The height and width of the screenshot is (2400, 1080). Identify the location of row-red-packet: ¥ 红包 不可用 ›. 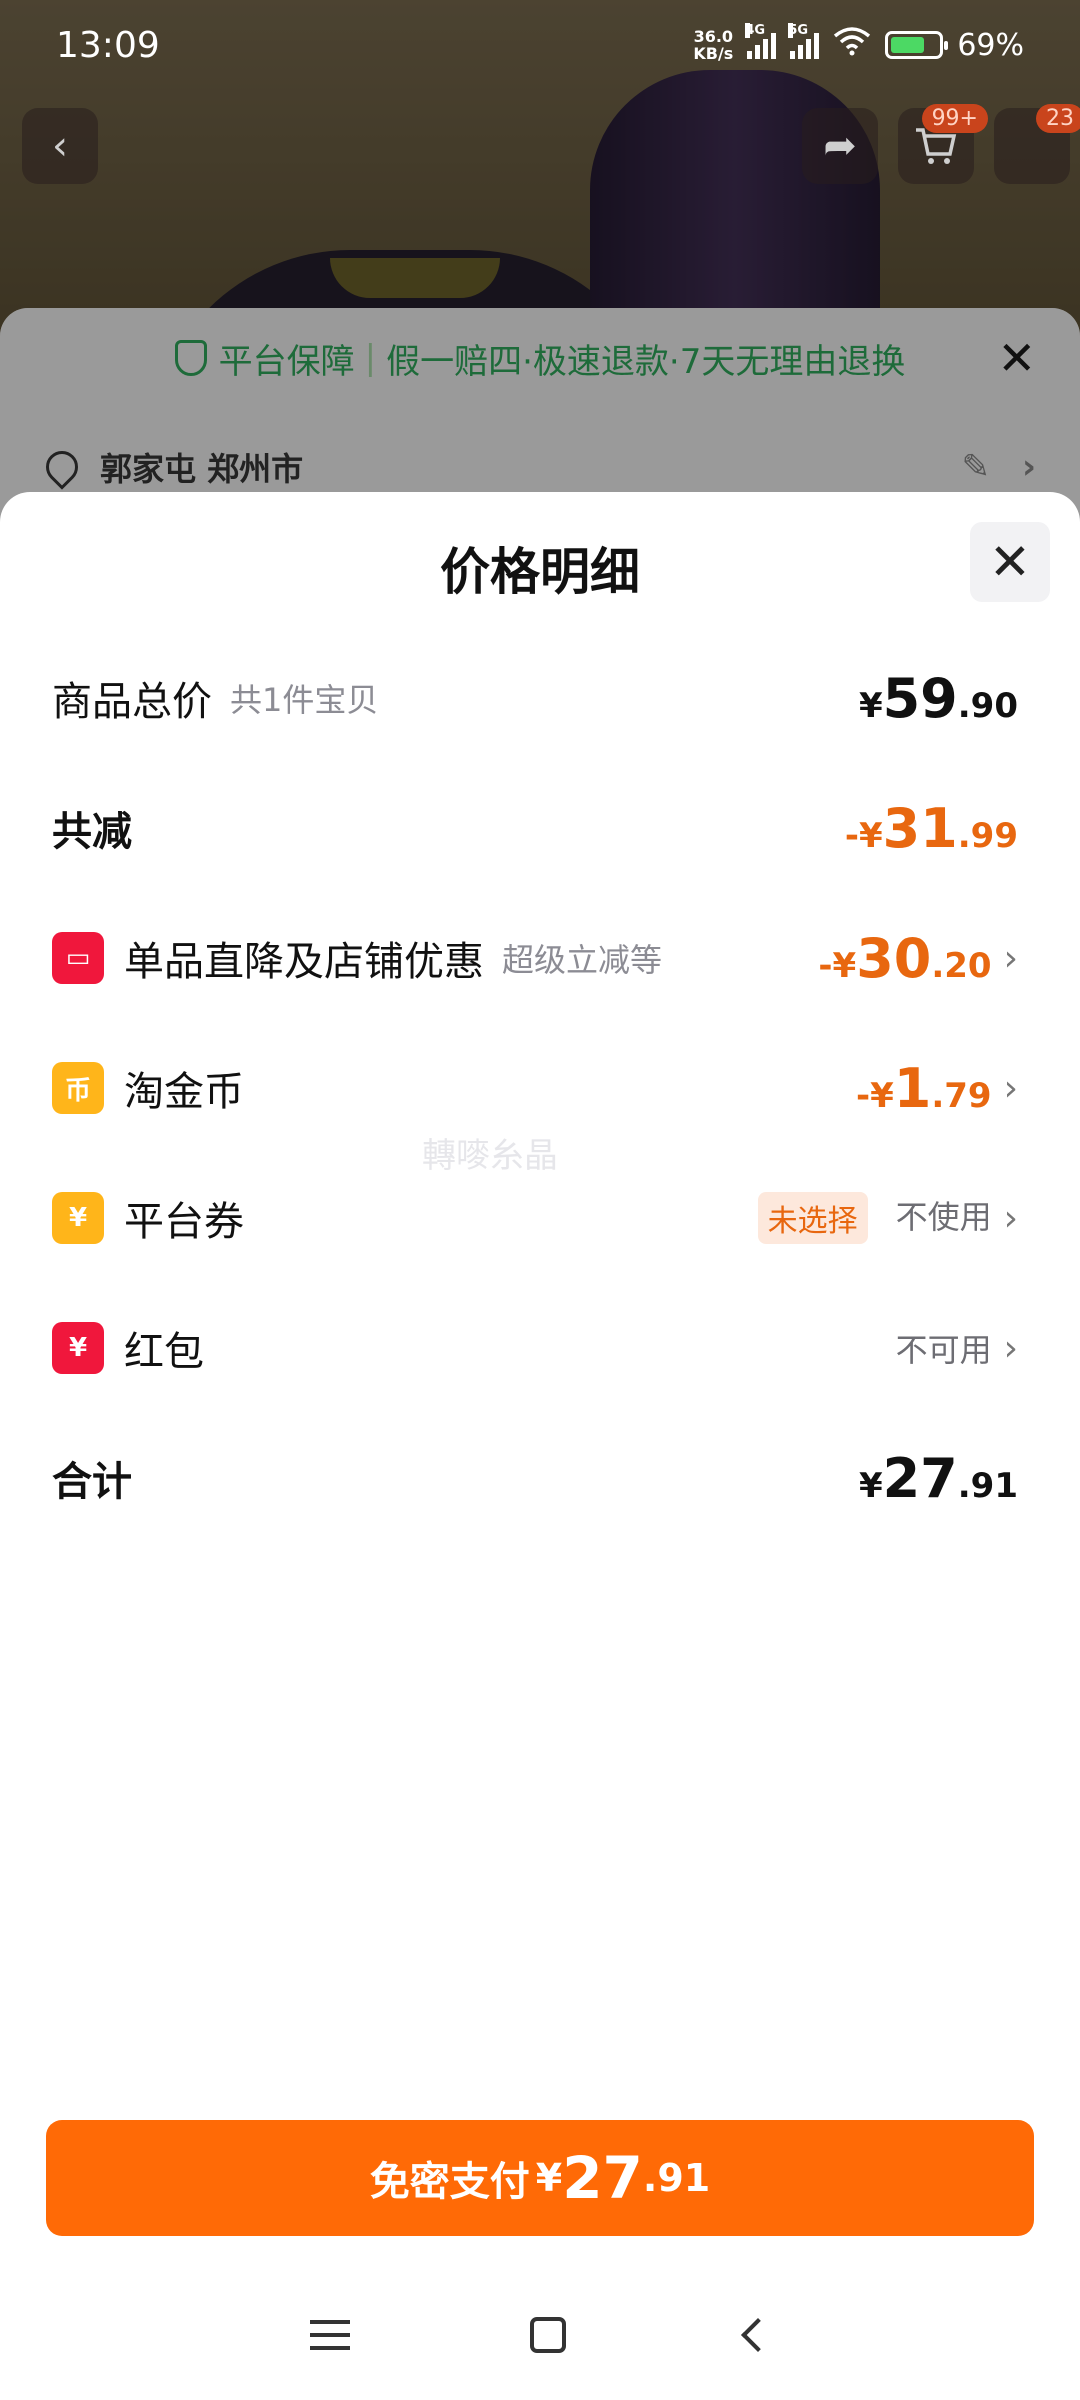
(535, 1348).